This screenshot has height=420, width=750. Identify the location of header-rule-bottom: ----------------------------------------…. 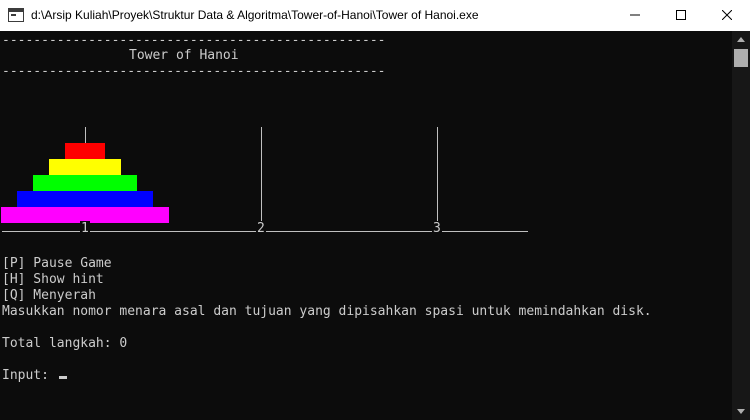
(194, 71).